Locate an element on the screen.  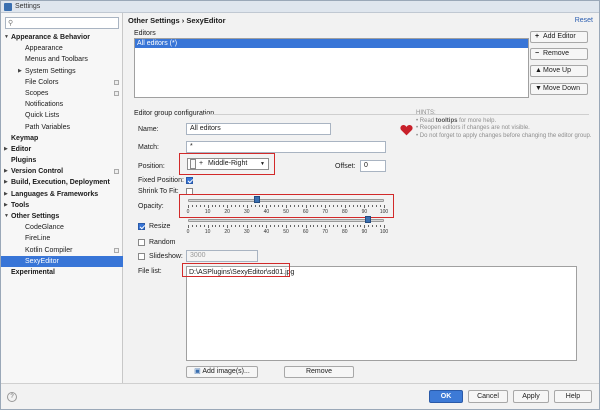
opacity-slider-thumb is located at coordinates (256, 199).